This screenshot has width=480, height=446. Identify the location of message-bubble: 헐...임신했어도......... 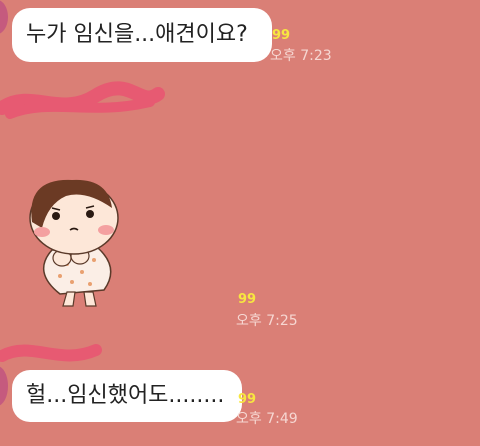
(127, 396).